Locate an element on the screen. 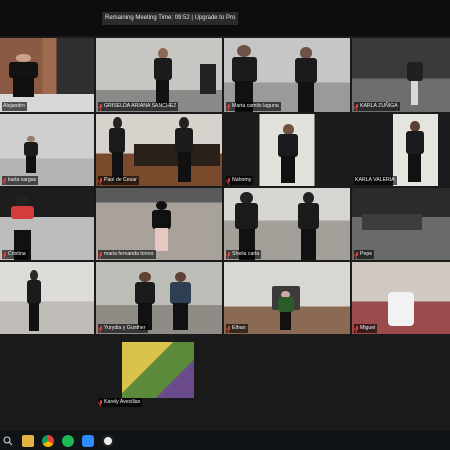 The image size is (450, 450). video-tile-miguel: Miguel is located at coordinates (401, 298).